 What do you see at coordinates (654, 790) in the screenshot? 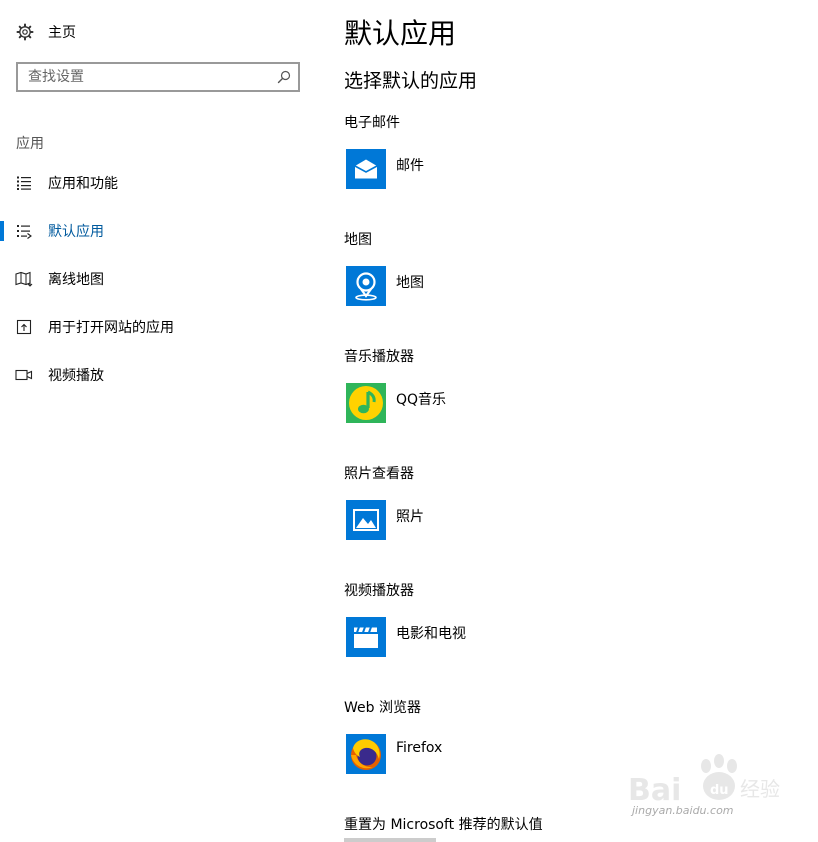
I see `svg-text: Bai` at bounding box center [654, 790].